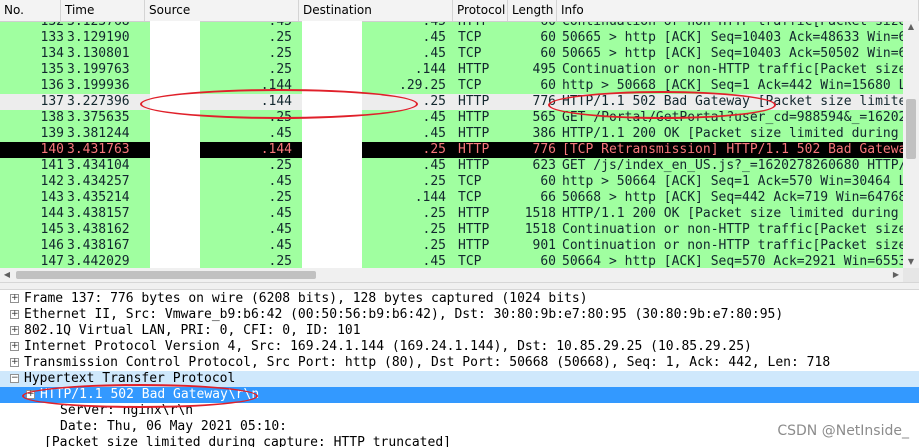  What do you see at coordinates (98, 53) in the screenshot?
I see `packet-cell-time: 3.130801` at bounding box center [98, 53].